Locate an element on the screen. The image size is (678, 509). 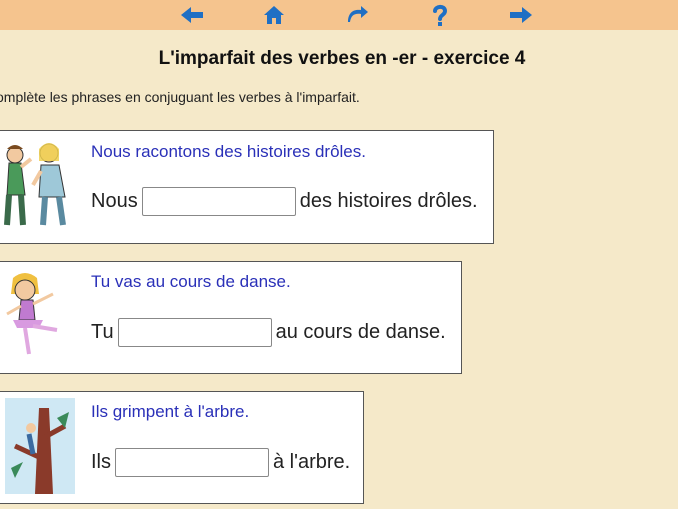
forward-button is located at coordinates (521, 15).